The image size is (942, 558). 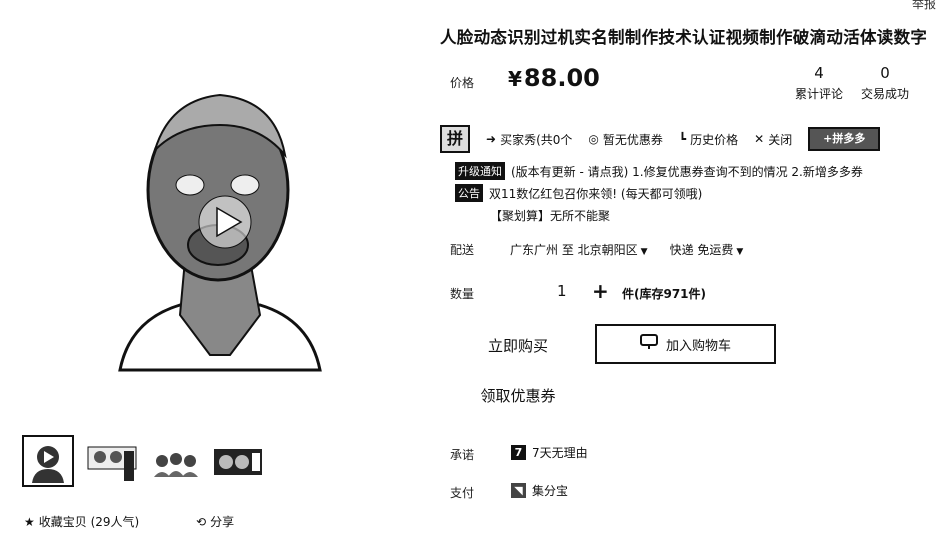 I want to click on pdd-badge-icon: 拼, so click(x=455, y=139).